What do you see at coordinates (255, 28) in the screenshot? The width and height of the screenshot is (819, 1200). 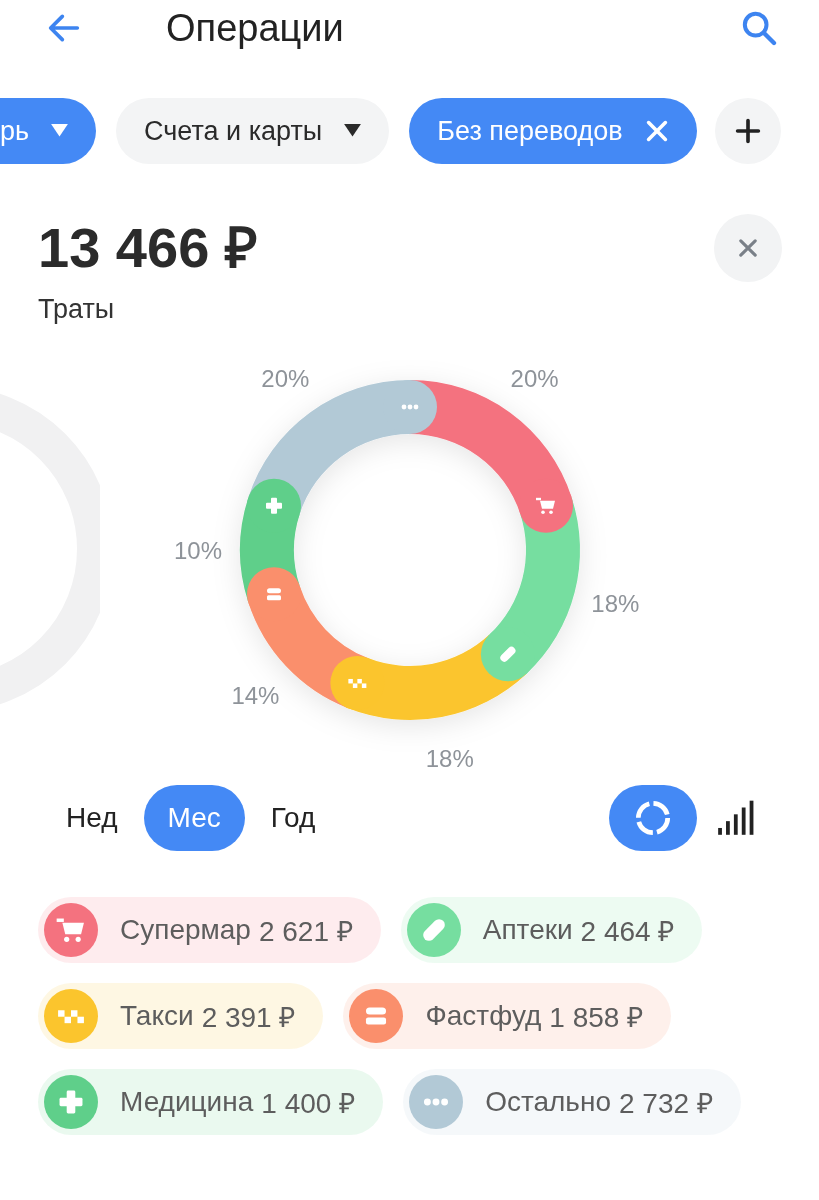 I see `page-title: Операции` at bounding box center [255, 28].